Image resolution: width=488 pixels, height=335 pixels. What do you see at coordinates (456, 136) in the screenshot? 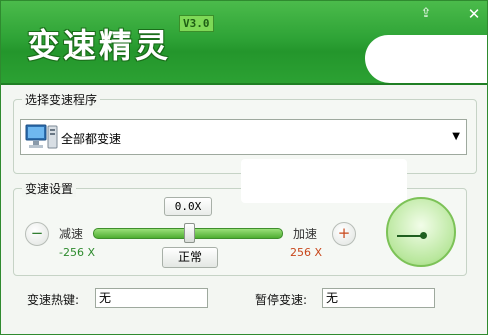
I see `chevron-down-icon: ▼` at bounding box center [456, 136].